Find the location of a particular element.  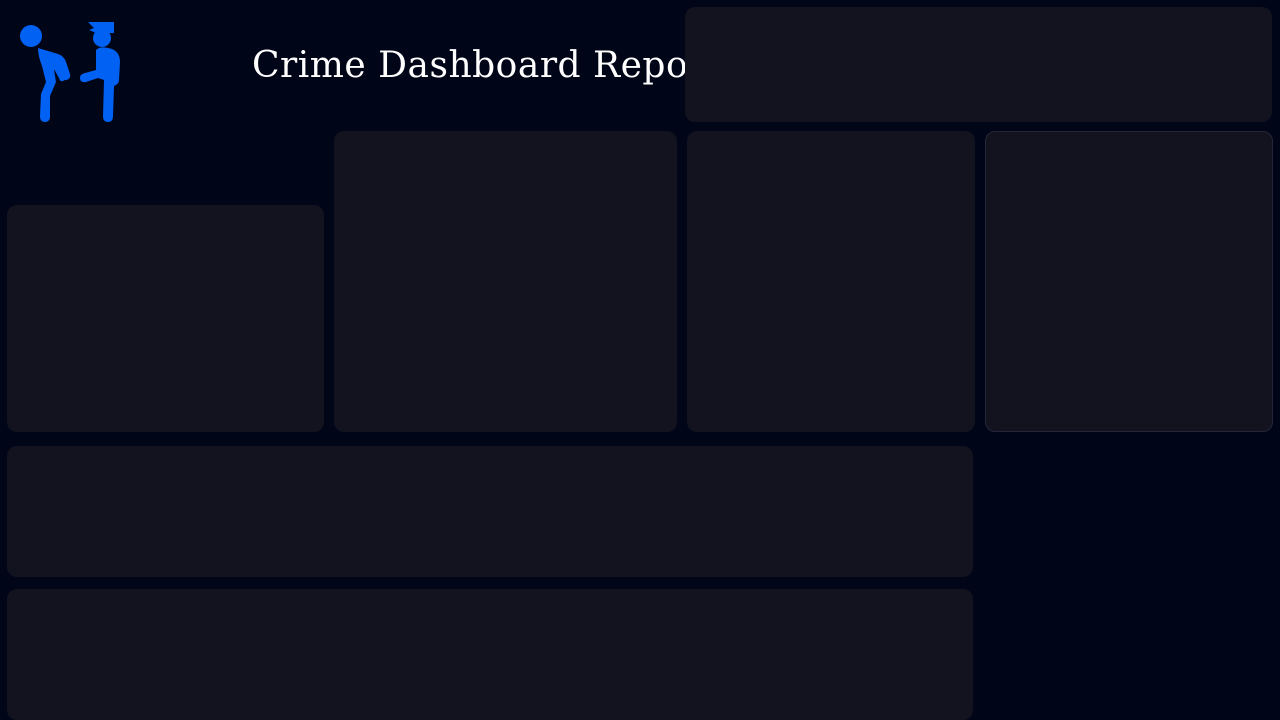

page-title: Crime Dashboard Report is located at coordinates (486, 65).